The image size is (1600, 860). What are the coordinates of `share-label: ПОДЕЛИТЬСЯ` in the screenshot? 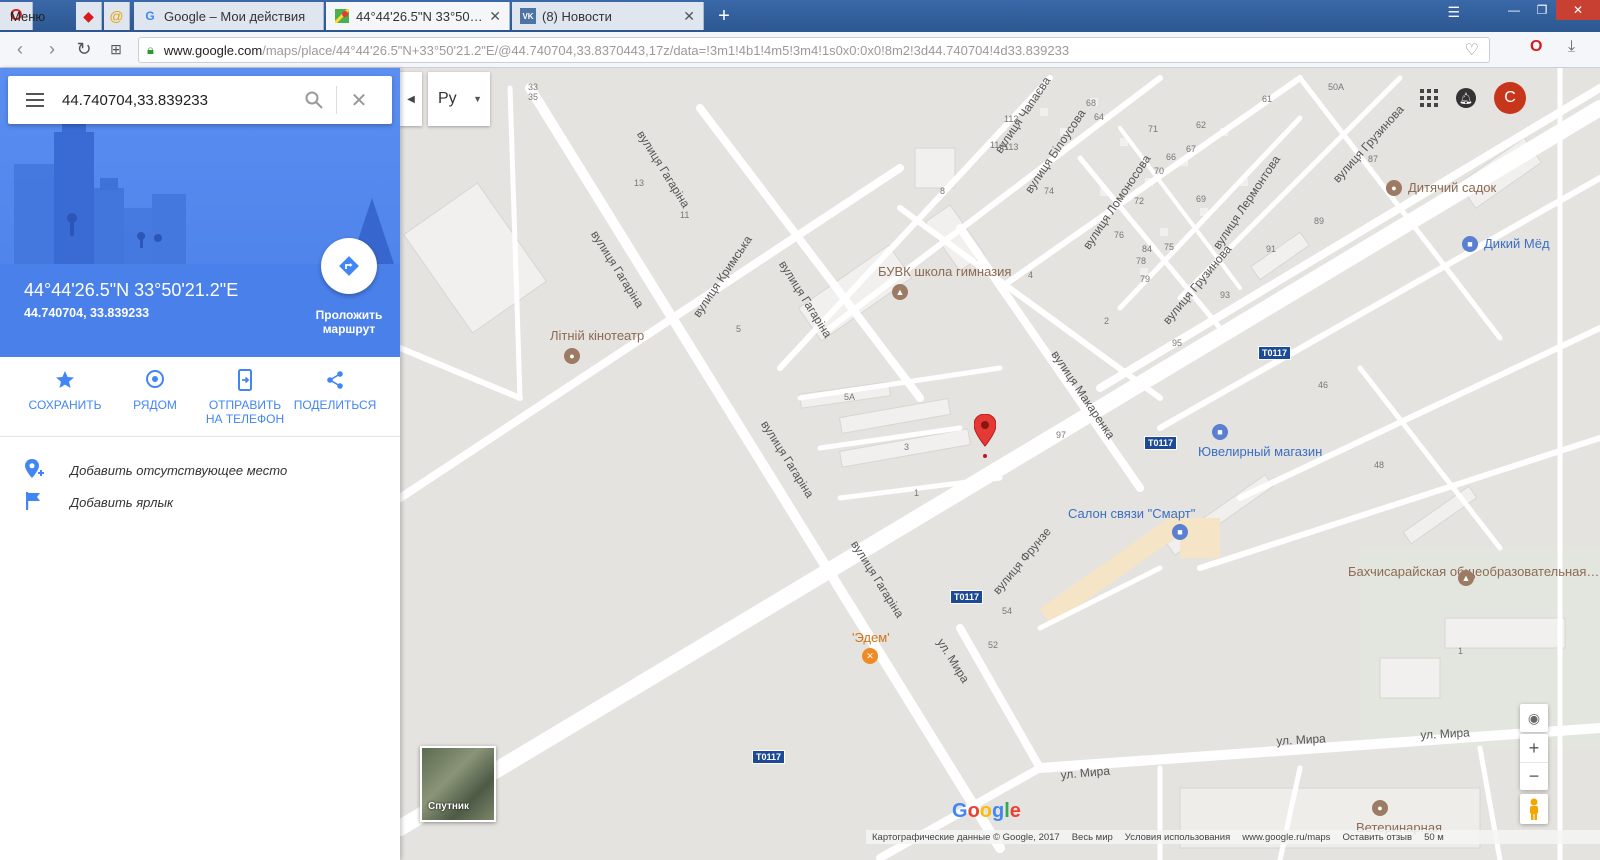 It's located at (335, 405).